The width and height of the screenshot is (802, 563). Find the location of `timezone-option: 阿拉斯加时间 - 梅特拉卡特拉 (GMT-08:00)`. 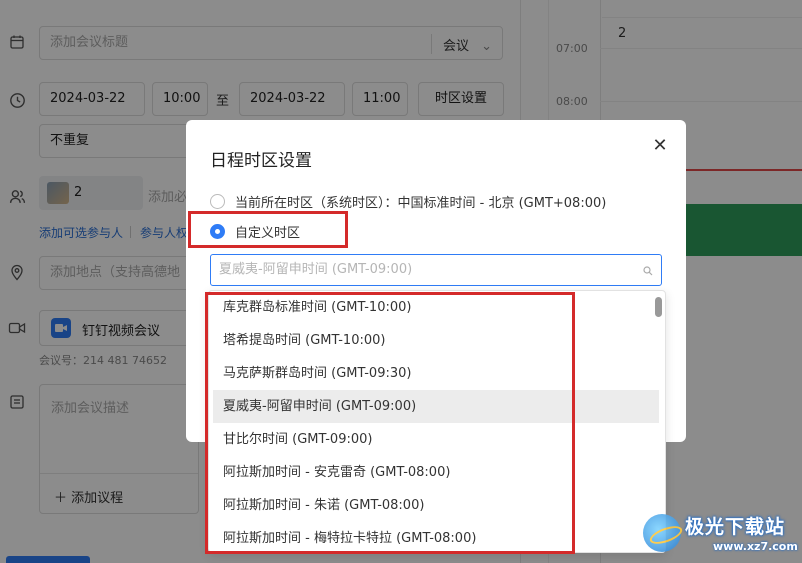

timezone-option: 阿拉斯加时间 - 梅特拉卡特拉 (GMT-08:00) is located at coordinates (436, 537).